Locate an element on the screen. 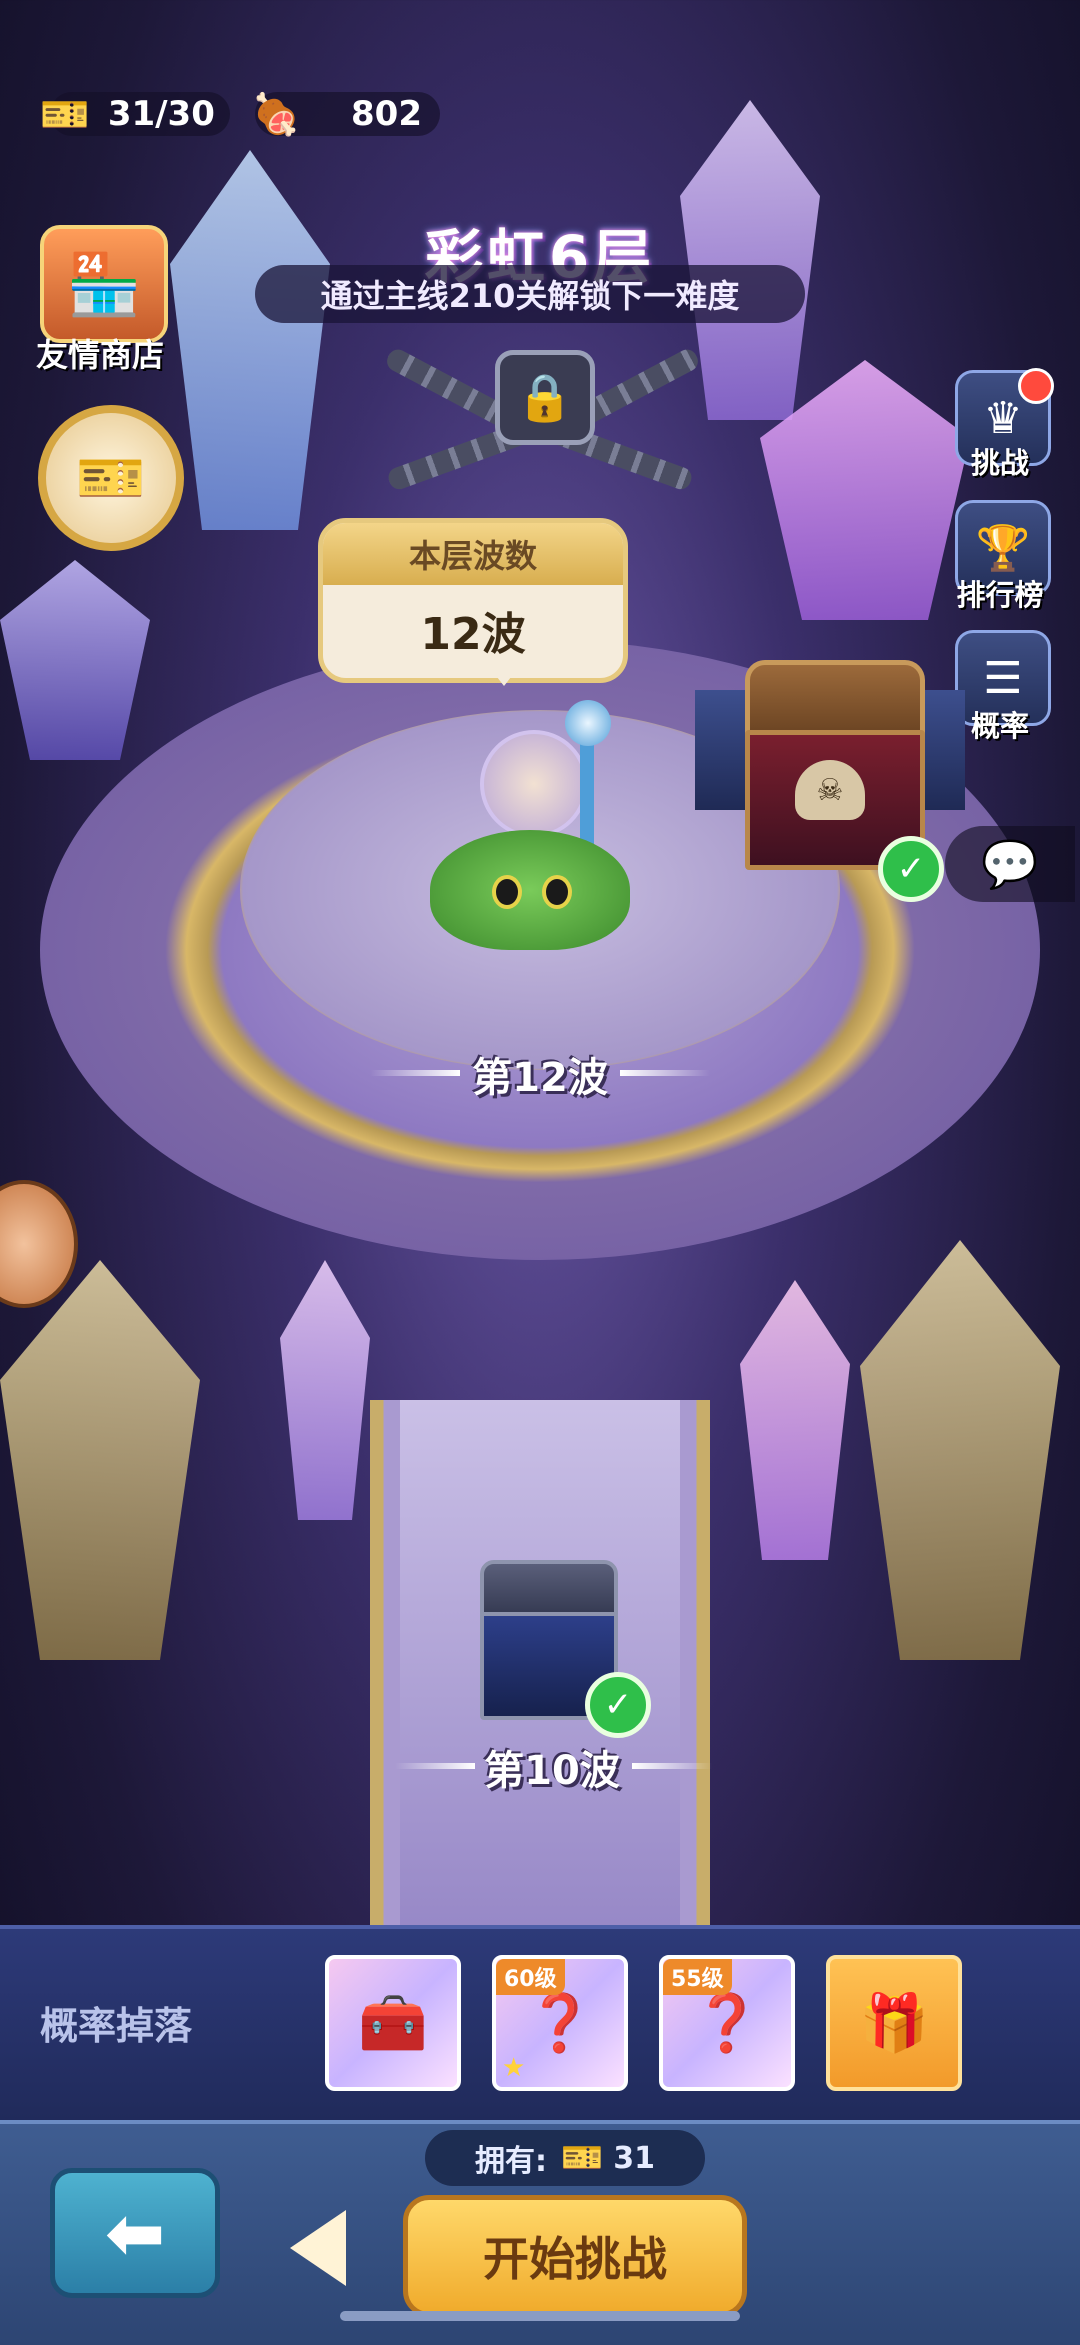  challenge-label: 挑战 is located at coordinates (999, 463).